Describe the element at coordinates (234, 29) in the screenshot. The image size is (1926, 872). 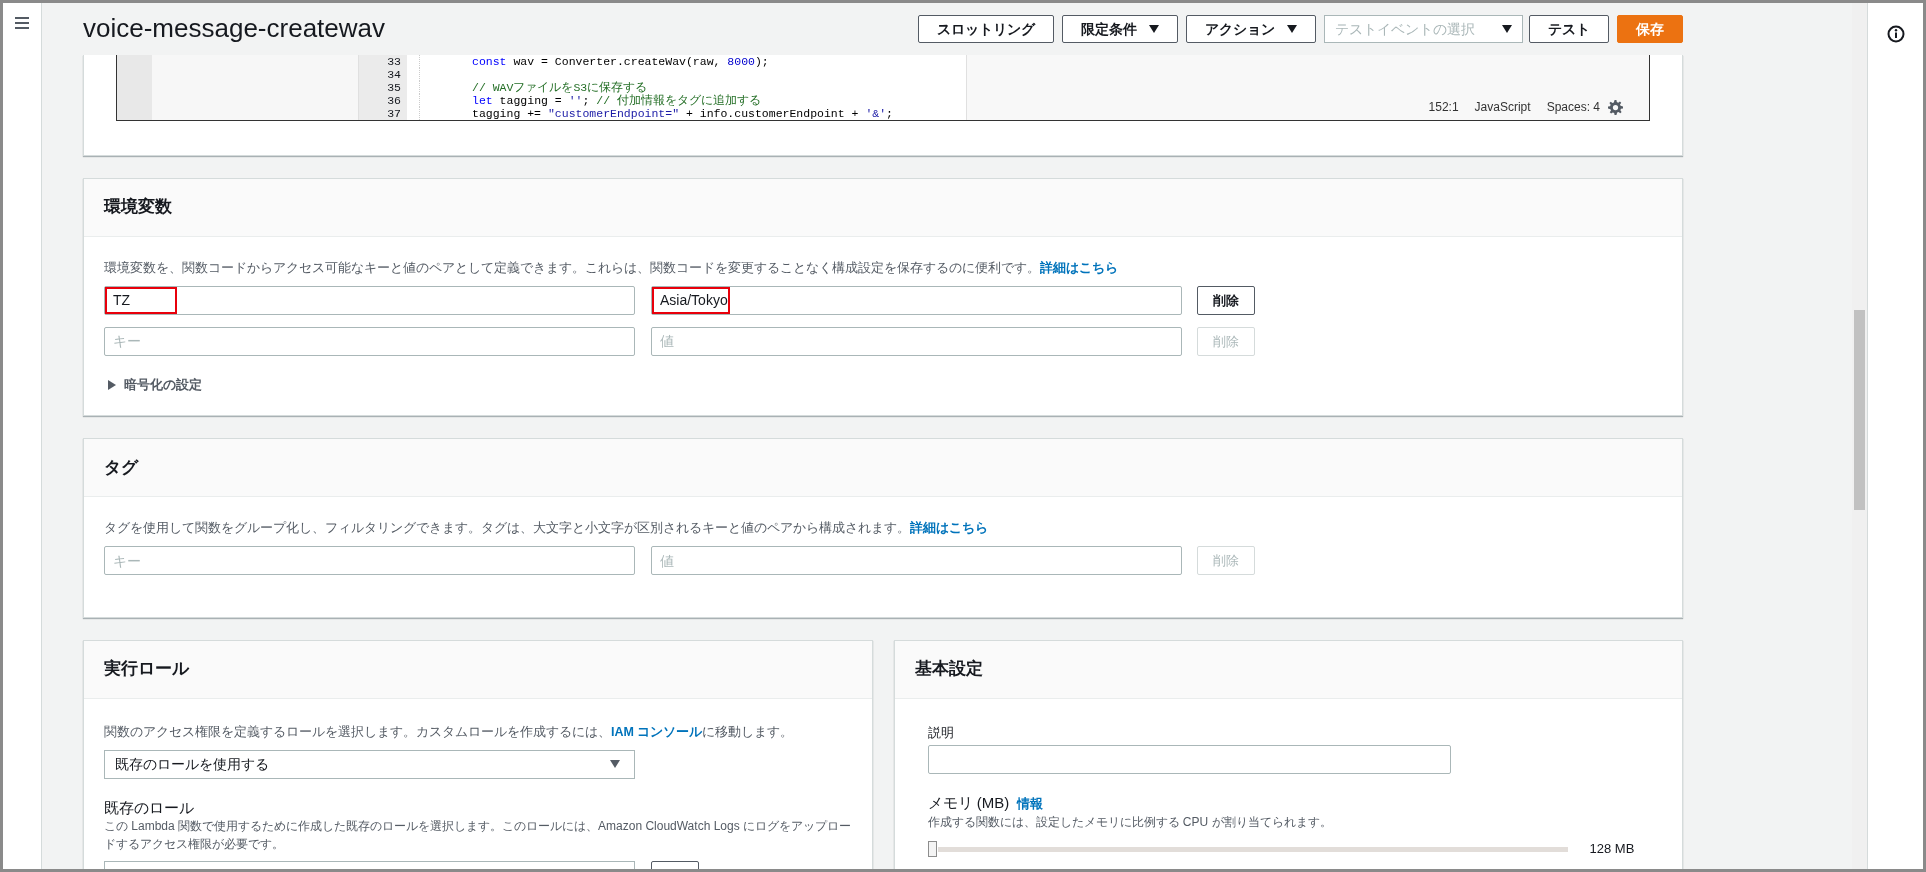
I see `function-title: voice-message-createwav` at that location.